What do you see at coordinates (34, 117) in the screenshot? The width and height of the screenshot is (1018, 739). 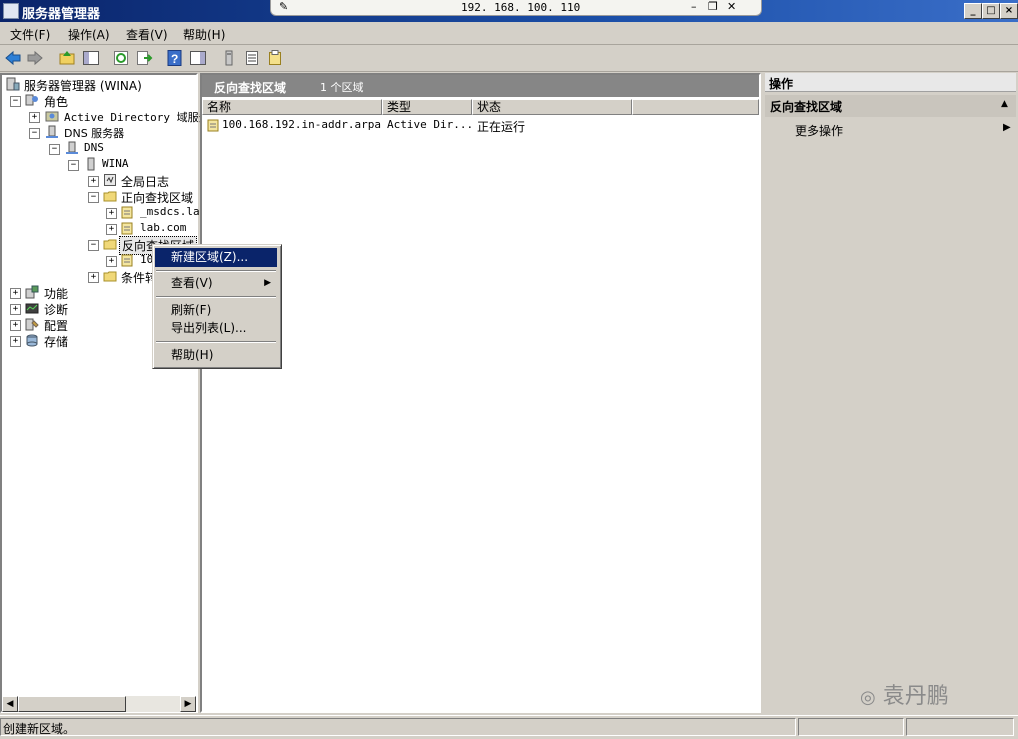 I see `expand-ad: +` at bounding box center [34, 117].